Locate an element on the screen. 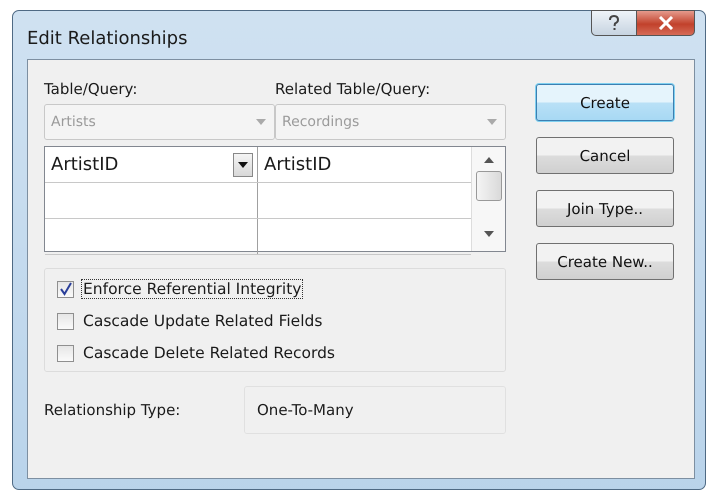  relationship-type-label: Relationship Type: is located at coordinates (113, 410).